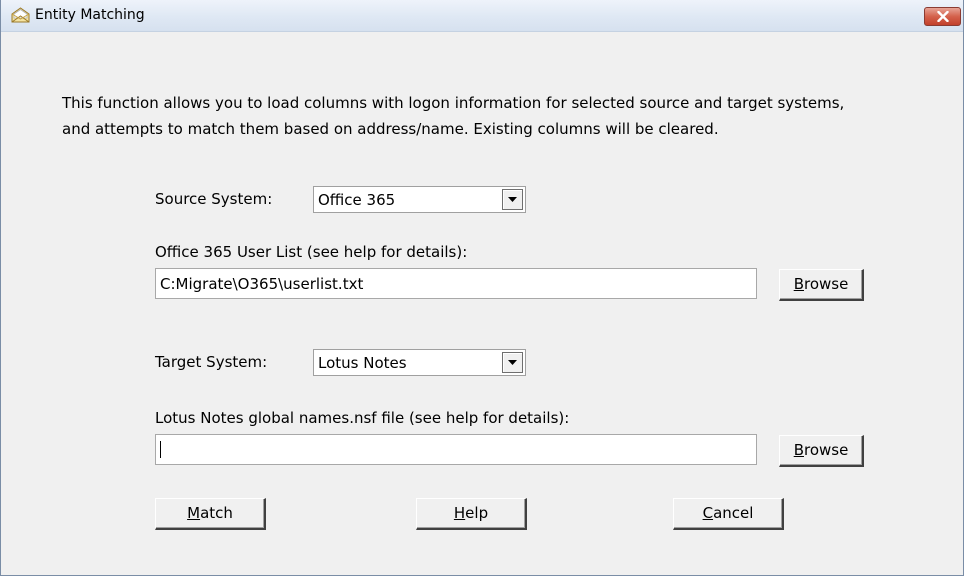 Image resolution: width=964 pixels, height=577 pixels. I want to click on envelope-open-icon, so click(20, 15).